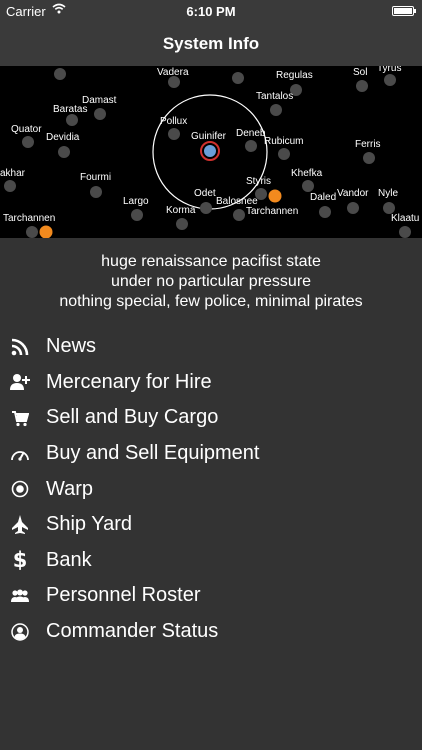 This screenshot has width=422, height=750. I want to click on jet-icon, so click(20, 524).